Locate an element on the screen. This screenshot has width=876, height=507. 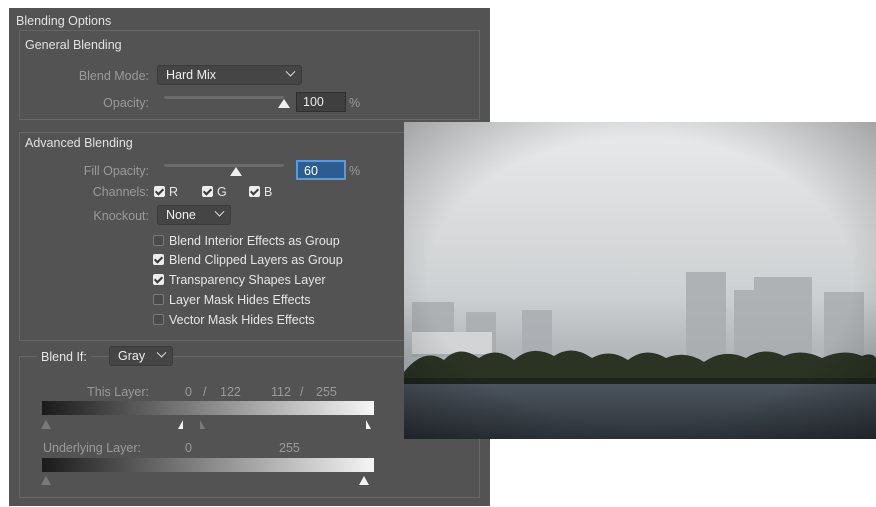
this-layer-black-left-half-handle is located at coordinates (183, 424).